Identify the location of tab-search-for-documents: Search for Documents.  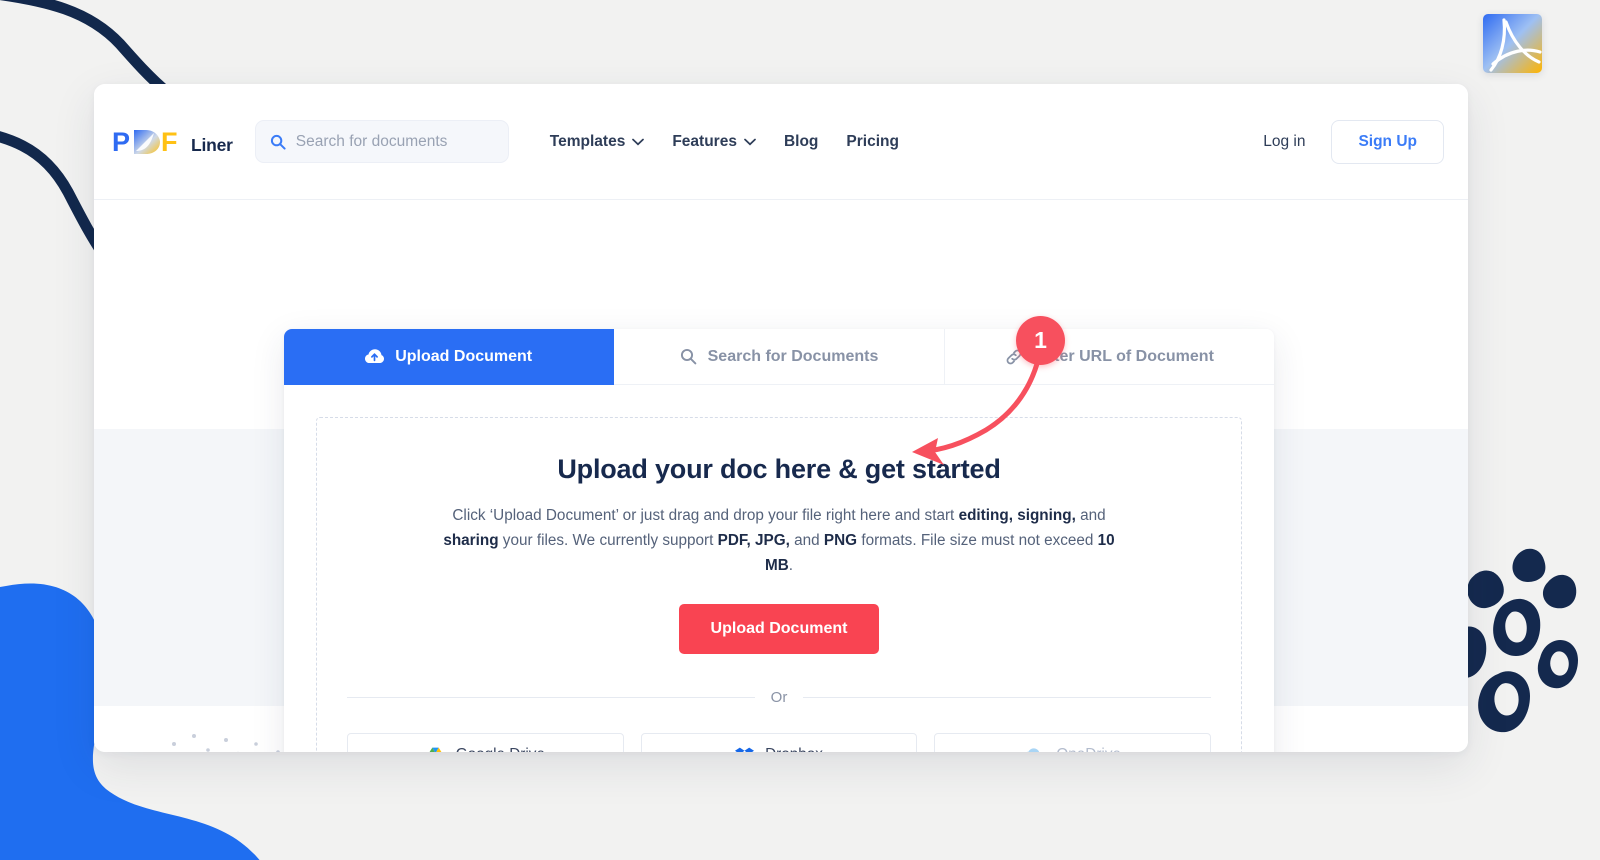
(779, 357).